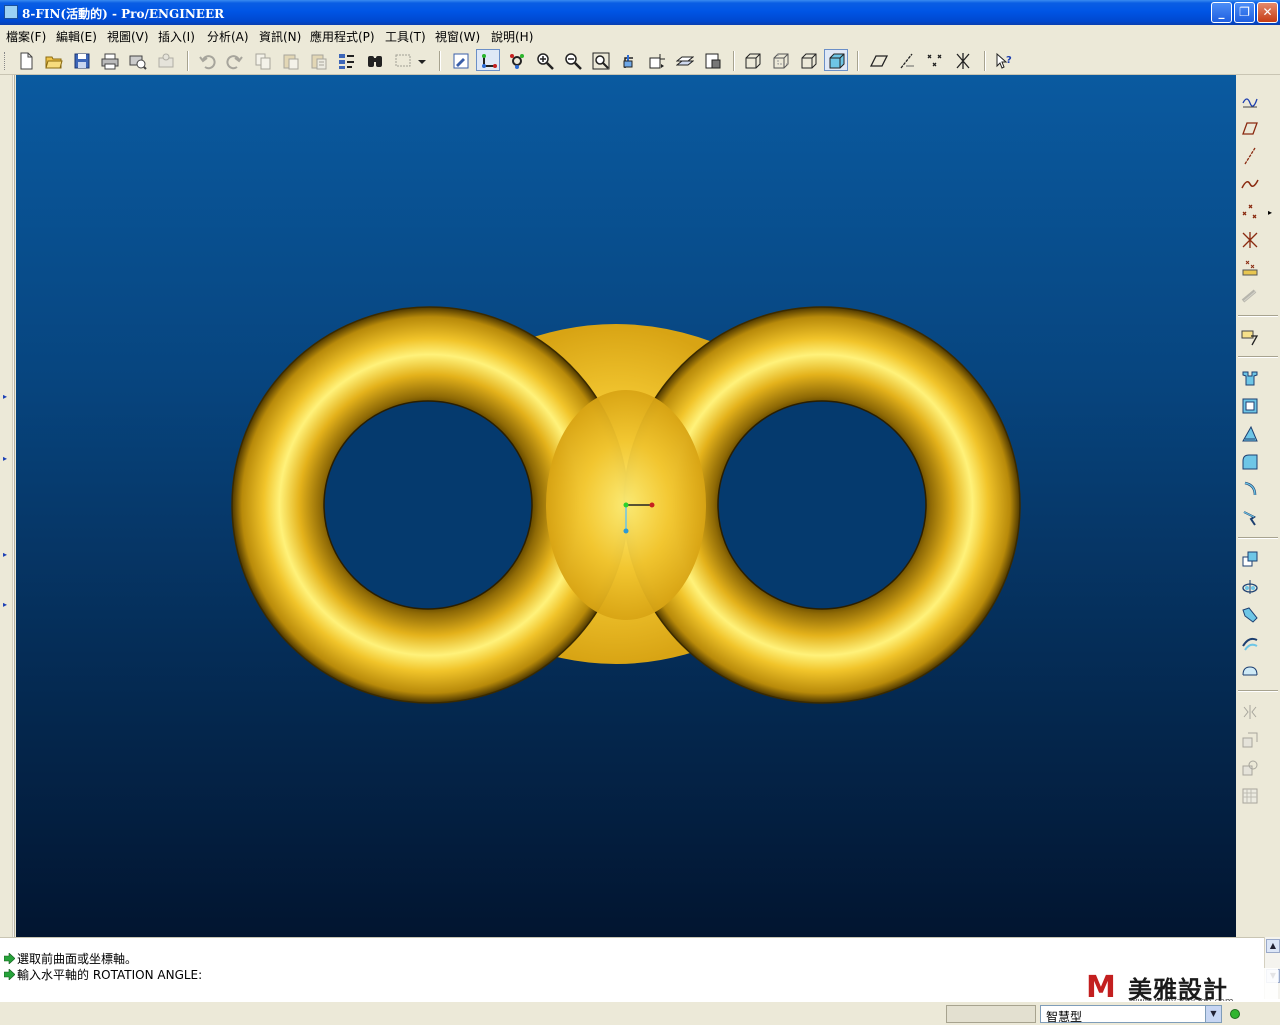 This screenshot has height=1025, width=1280. I want to click on menu-edit: 編輯(E), so click(76, 36).